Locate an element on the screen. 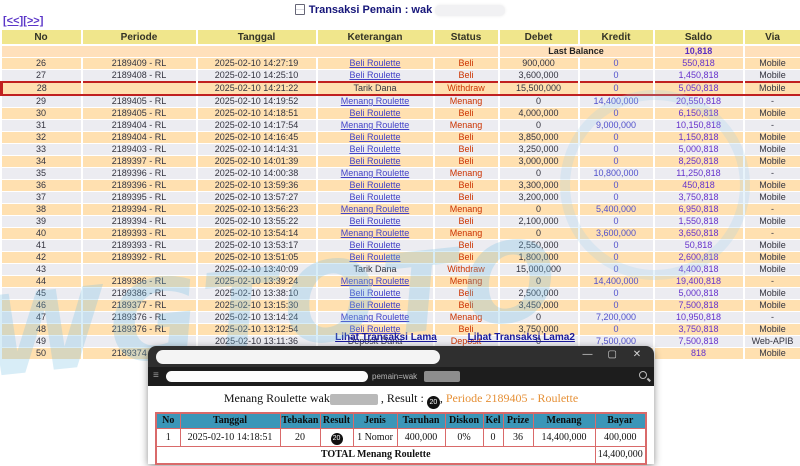  cell-no: 44 is located at coordinates (42, 281).